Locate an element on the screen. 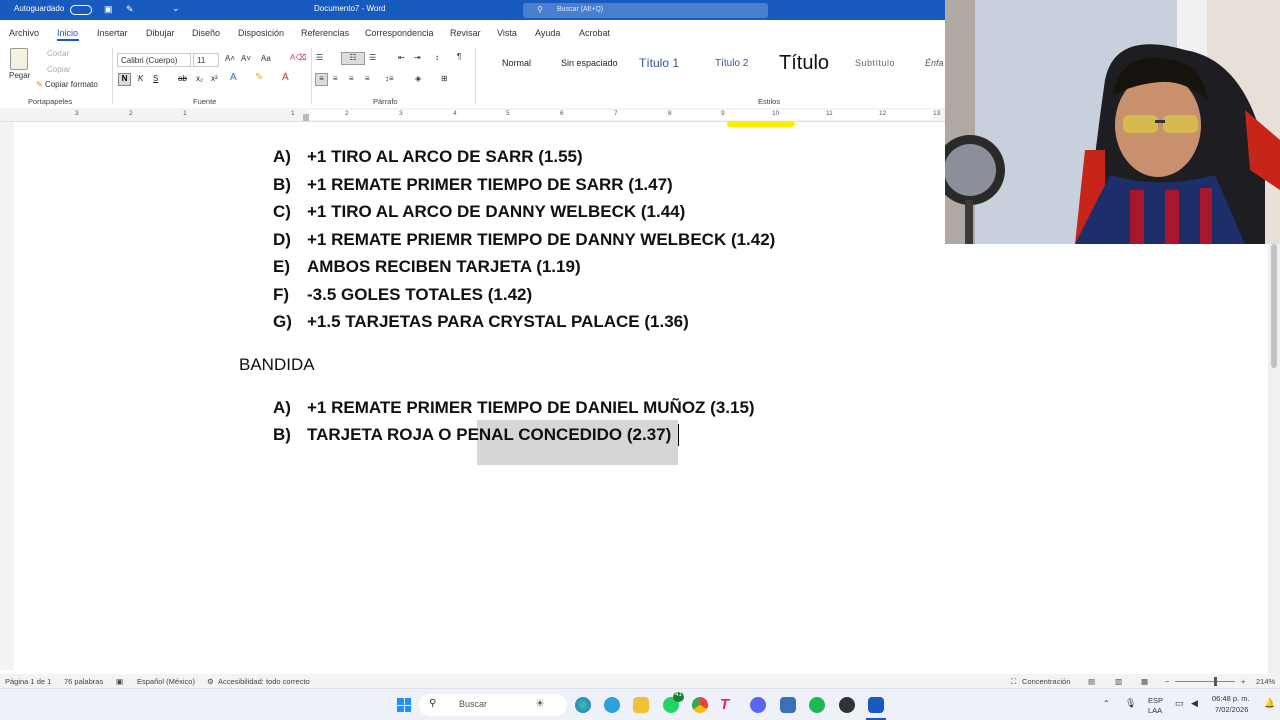 The image size is (1280, 720). tab-inicio: Inicio is located at coordinates (67, 33).